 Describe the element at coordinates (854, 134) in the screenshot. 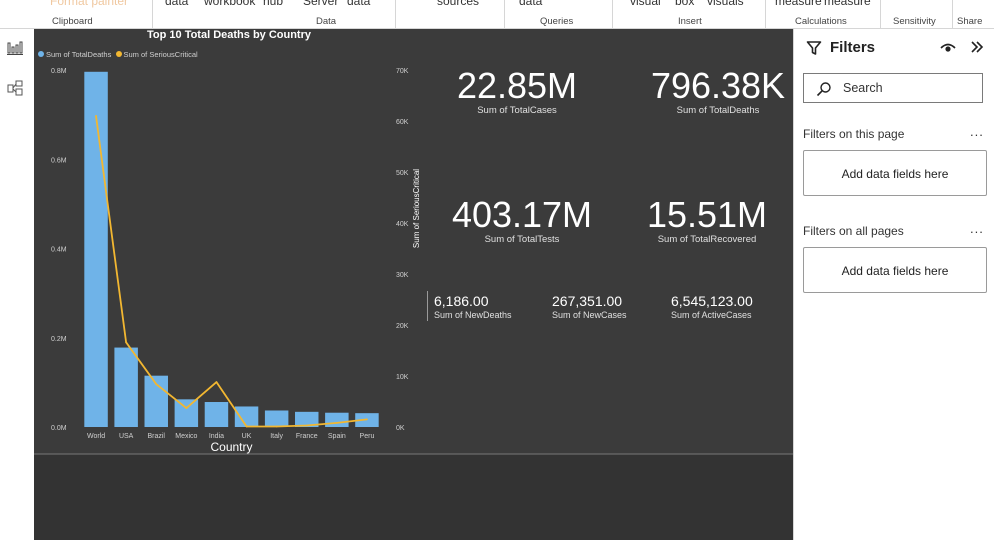

I see `filters-on-this-page-label: Filters on this page` at that location.